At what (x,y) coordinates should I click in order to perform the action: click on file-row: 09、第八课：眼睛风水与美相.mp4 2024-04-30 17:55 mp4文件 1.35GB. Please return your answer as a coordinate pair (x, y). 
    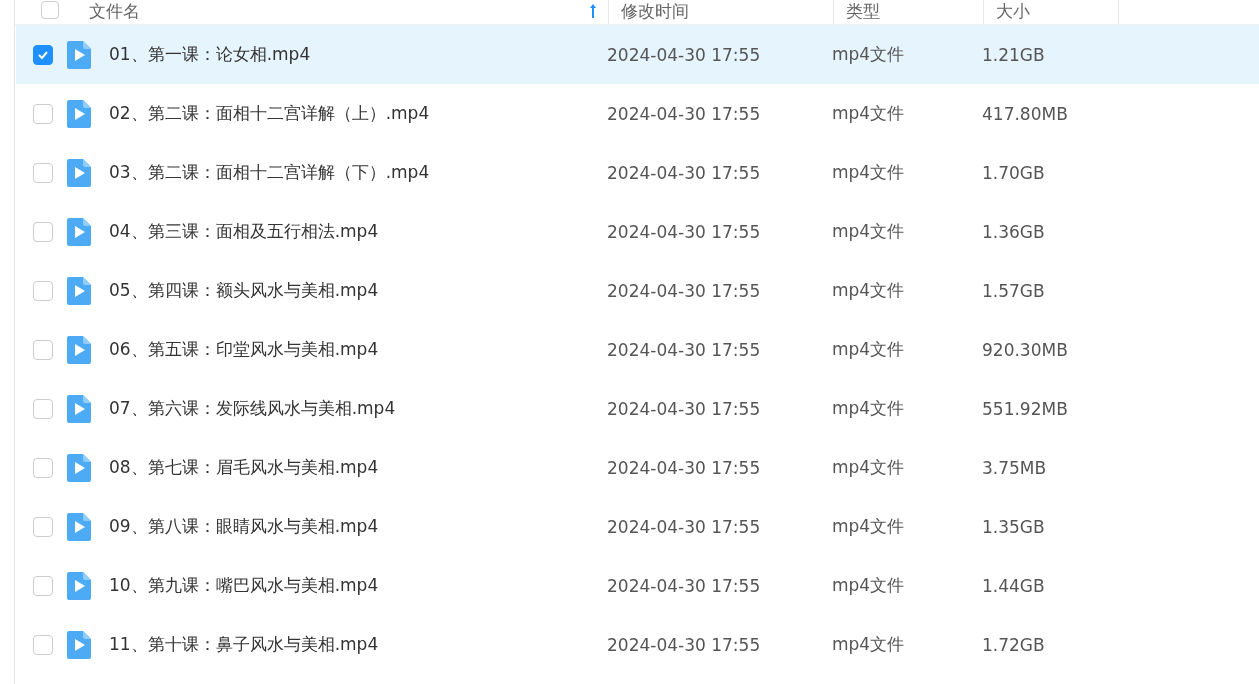
    Looking at the image, I should click on (637, 526).